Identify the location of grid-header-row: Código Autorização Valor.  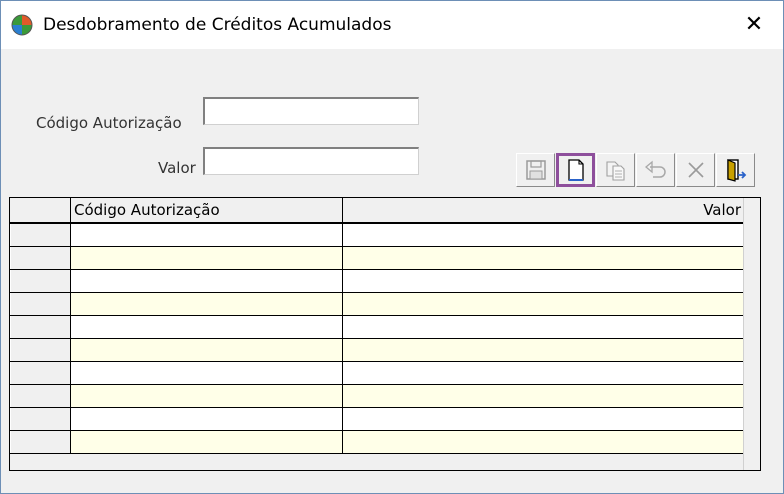
(377, 211).